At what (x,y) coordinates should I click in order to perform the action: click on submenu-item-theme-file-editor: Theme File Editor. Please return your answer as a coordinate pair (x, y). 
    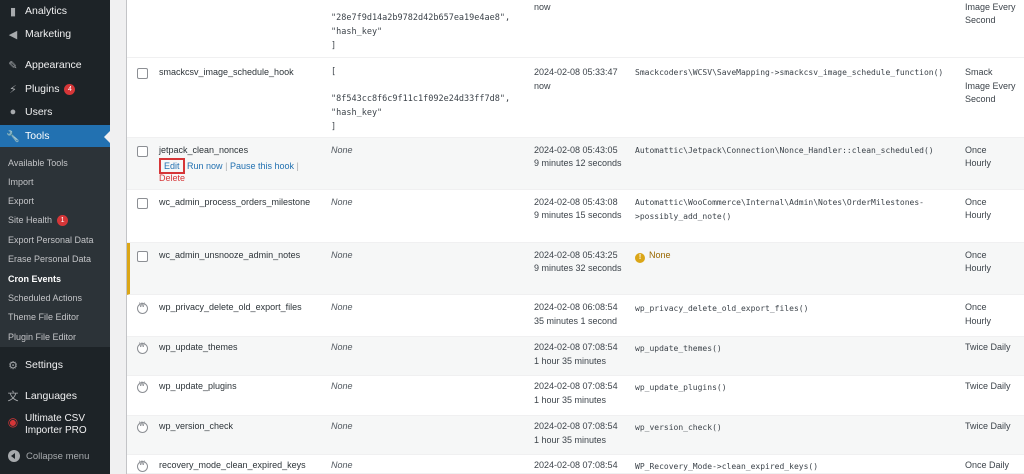
    Looking at the image, I should click on (58, 317).